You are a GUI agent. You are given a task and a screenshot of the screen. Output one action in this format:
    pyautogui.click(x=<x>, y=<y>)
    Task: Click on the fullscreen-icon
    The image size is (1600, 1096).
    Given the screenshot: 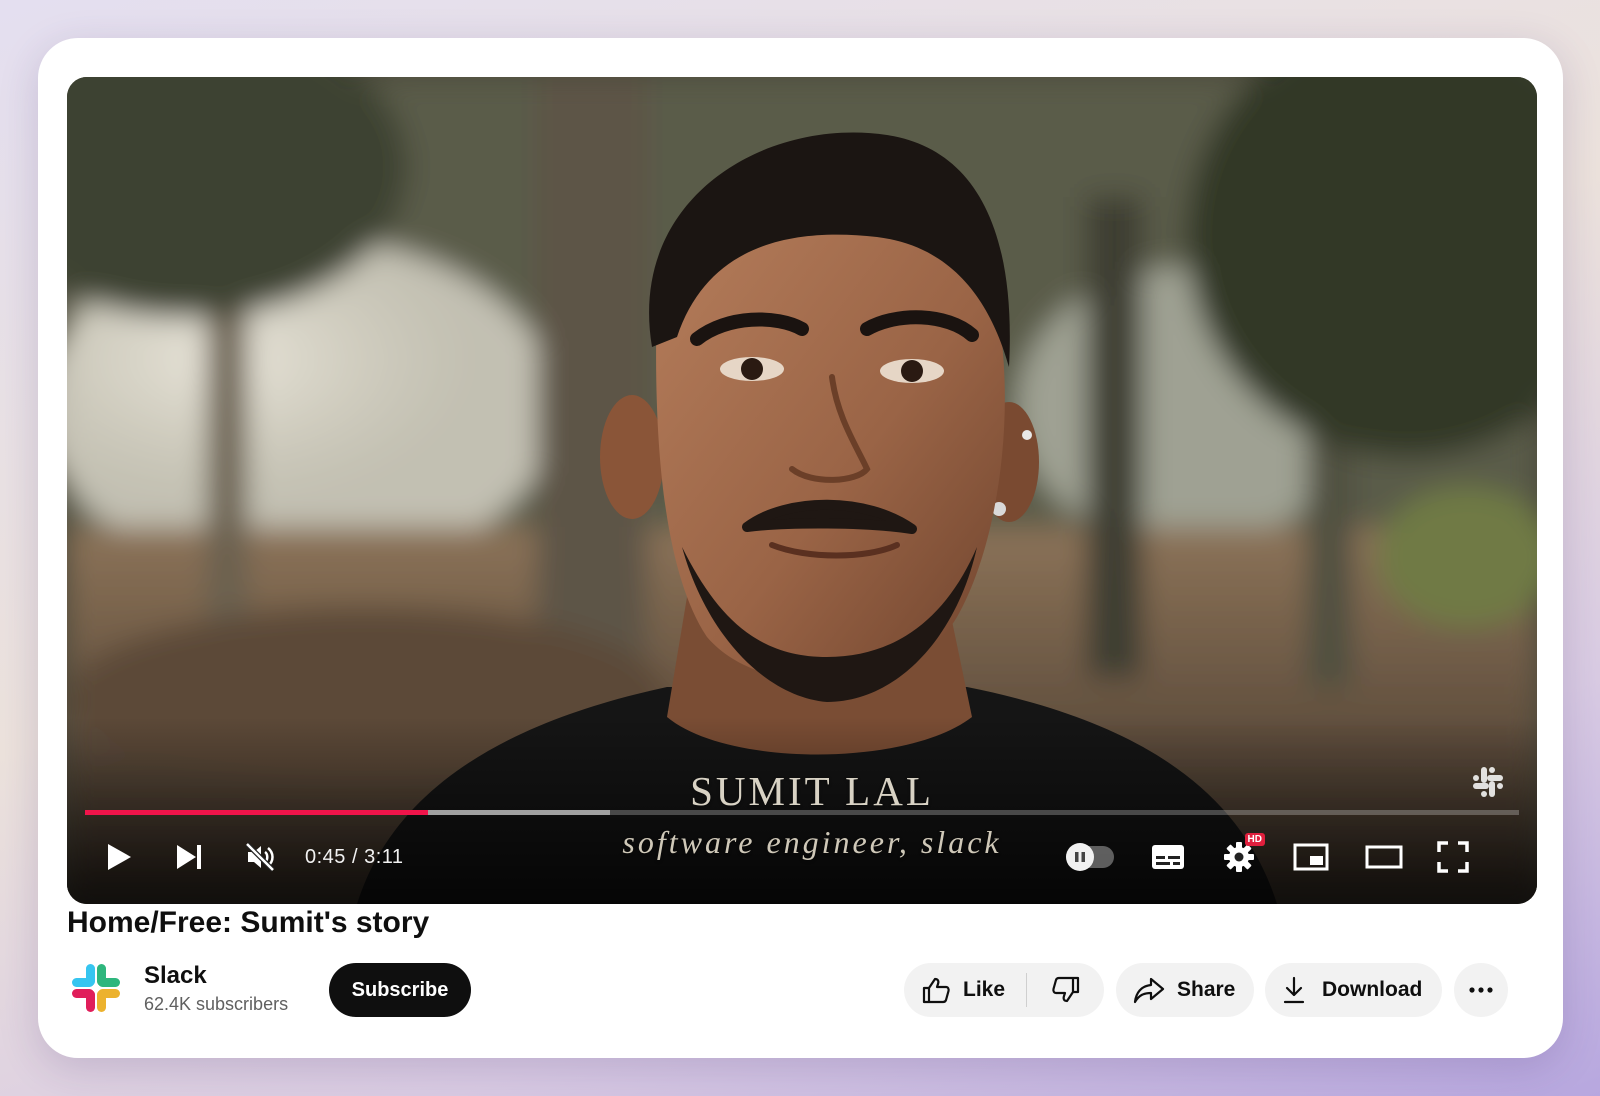 What is the action you would take?
    pyautogui.click(x=1453, y=857)
    